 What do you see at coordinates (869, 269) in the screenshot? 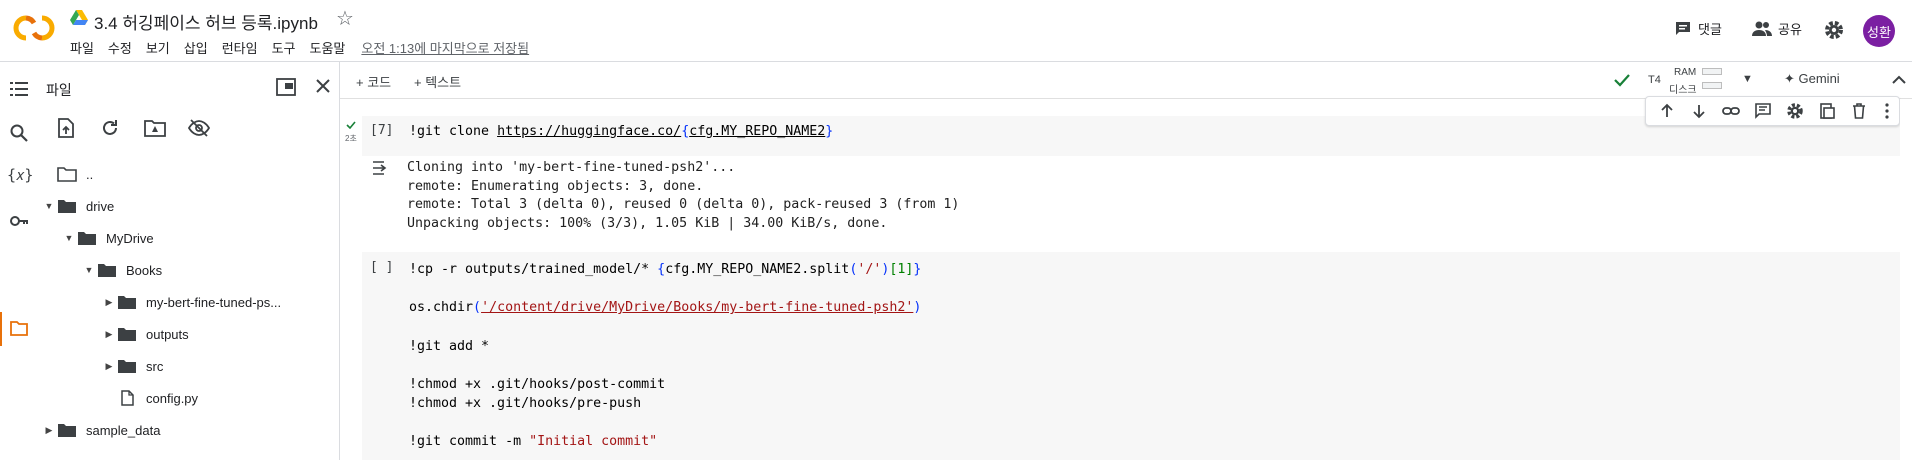
I see `code-token: '/'` at bounding box center [869, 269].